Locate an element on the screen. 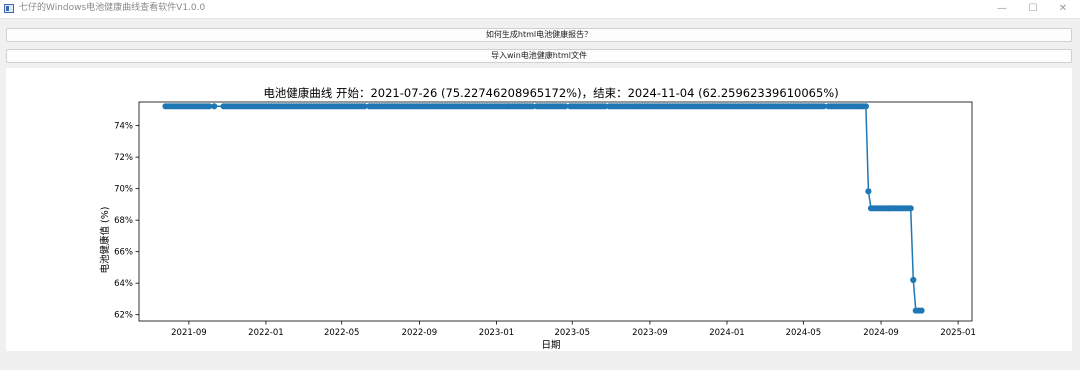 The height and width of the screenshot is (370, 1080). x-tick-label: 2022-05 is located at coordinates (342, 333).